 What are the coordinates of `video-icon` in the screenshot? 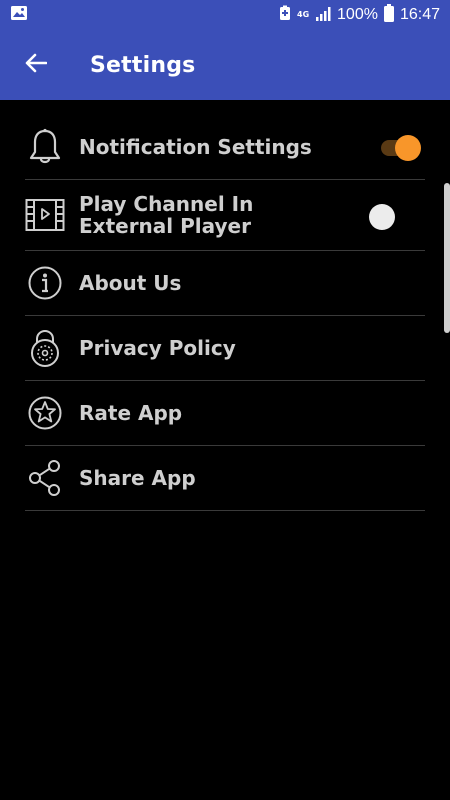 It's located at (45, 215).